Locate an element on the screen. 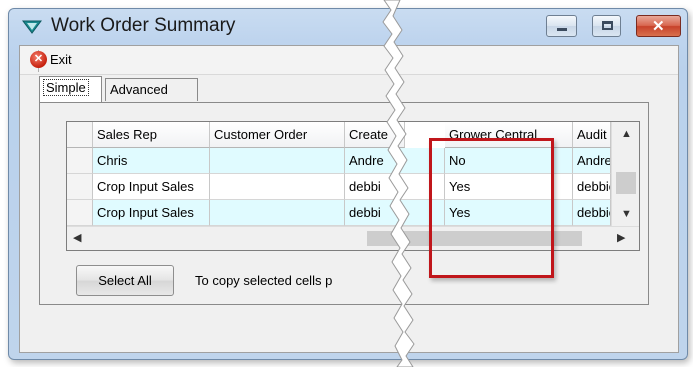 This screenshot has width=693, height=367. window-title: Work Order Summary is located at coordinates (143, 25).